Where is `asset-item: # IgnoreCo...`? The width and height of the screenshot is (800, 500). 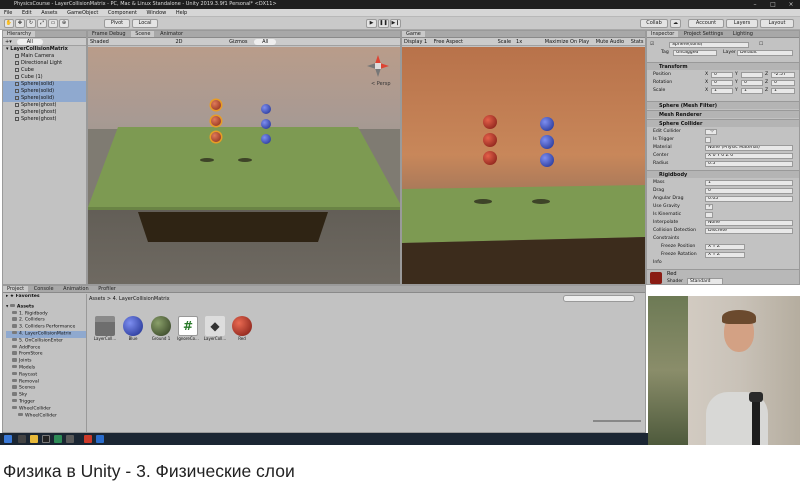
asset-item: # IgnoreCo... is located at coordinates (188, 329).